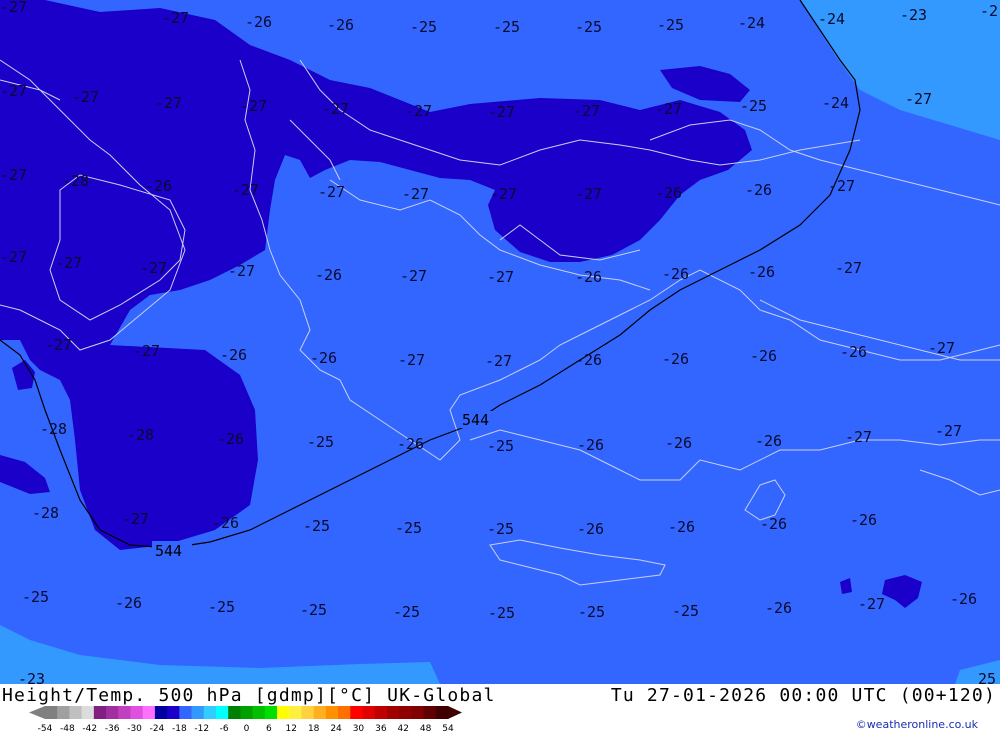  I want to click on colorbar-tick-label: -30, so click(134, 728).